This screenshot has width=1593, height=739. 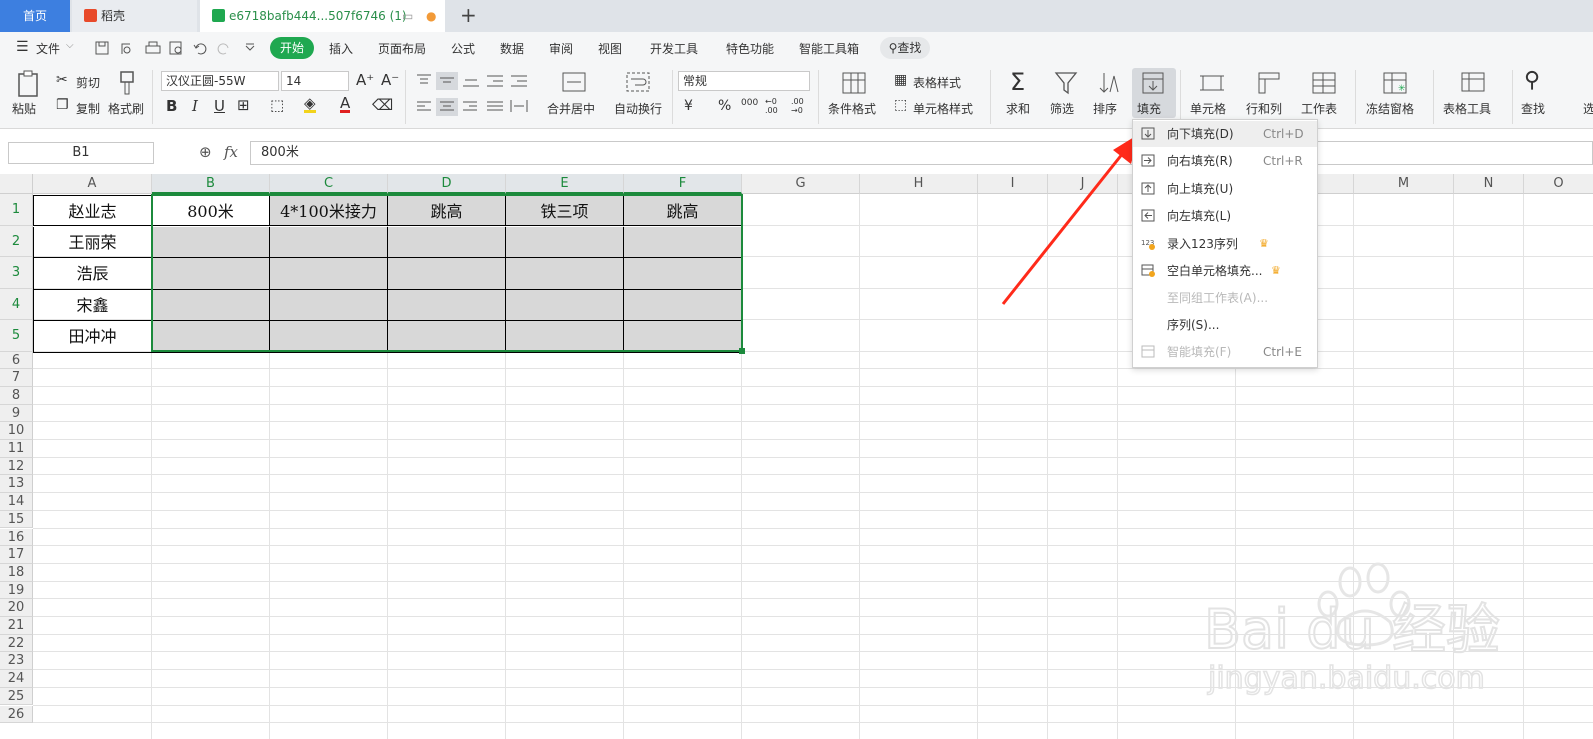 I want to click on column-header-e: E, so click(x=565, y=184).